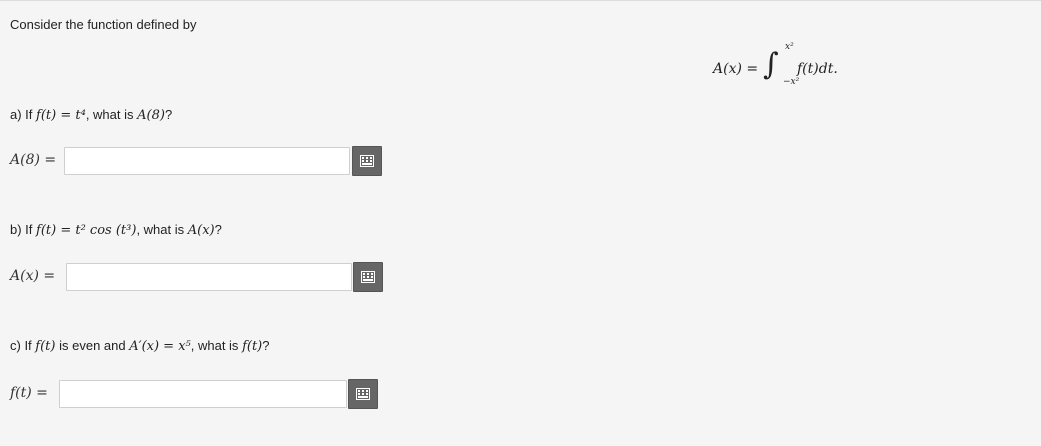 The height and width of the screenshot is (446, 1041). I want to click on answer-a-label: A(8) =, so click(33, 160).